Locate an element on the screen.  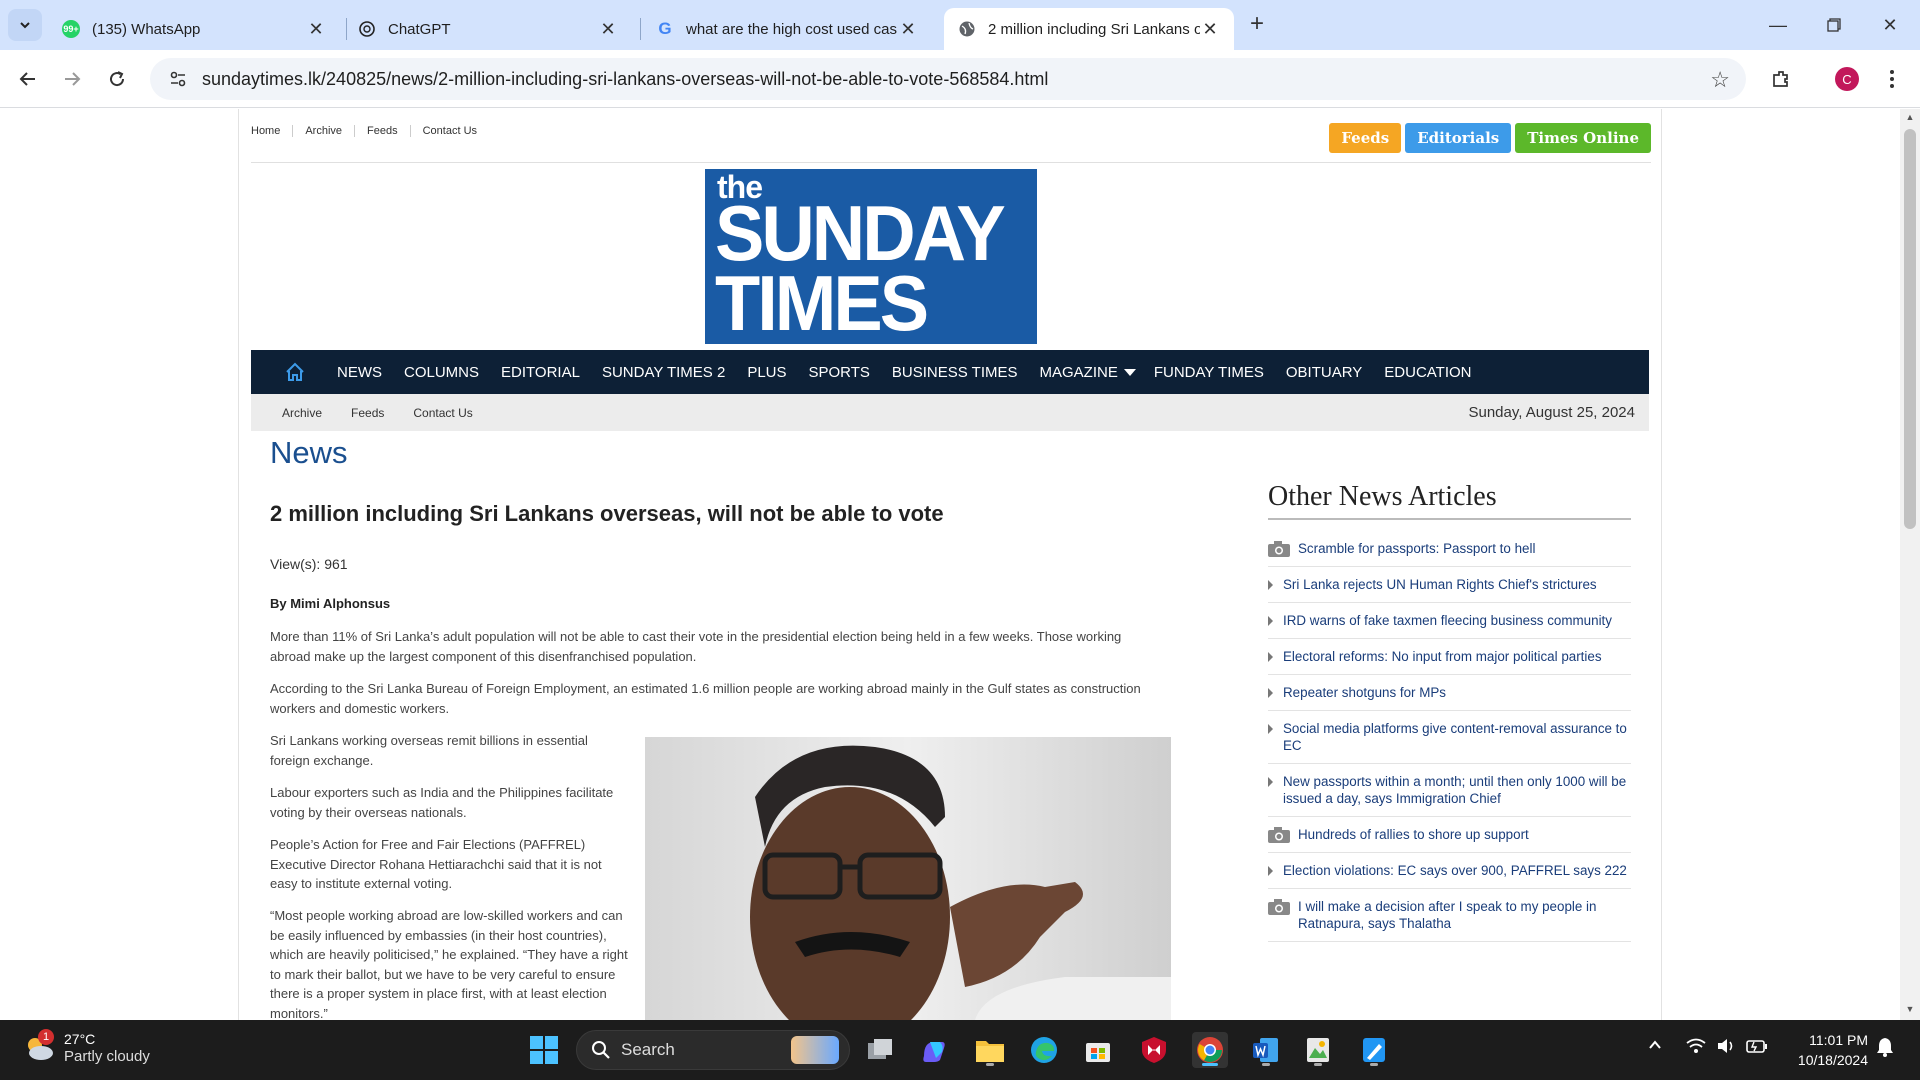
wifi-icon is located at coordinates (1696, 1047).